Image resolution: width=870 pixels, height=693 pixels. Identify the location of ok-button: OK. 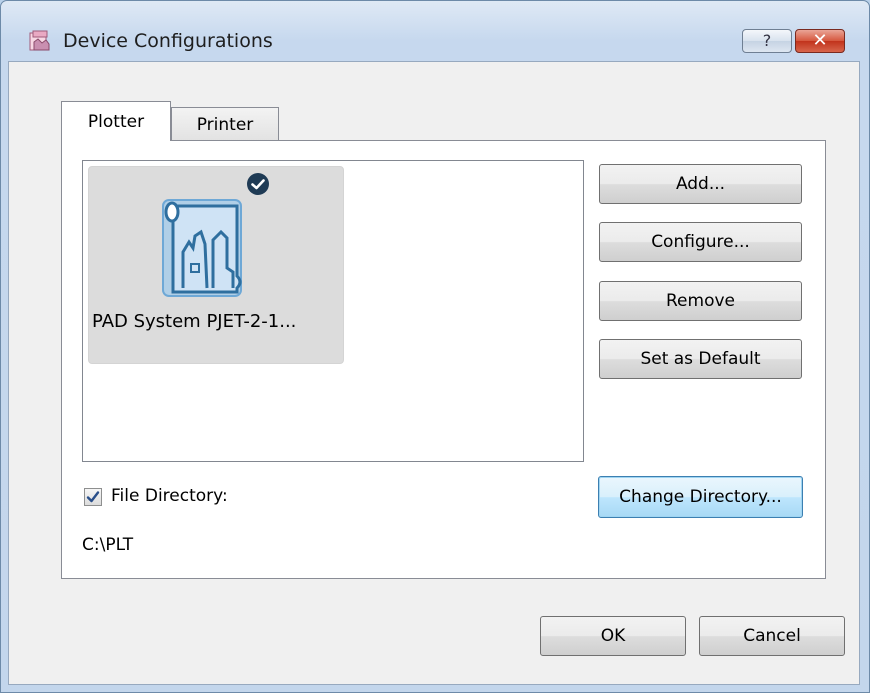
(613, 636).